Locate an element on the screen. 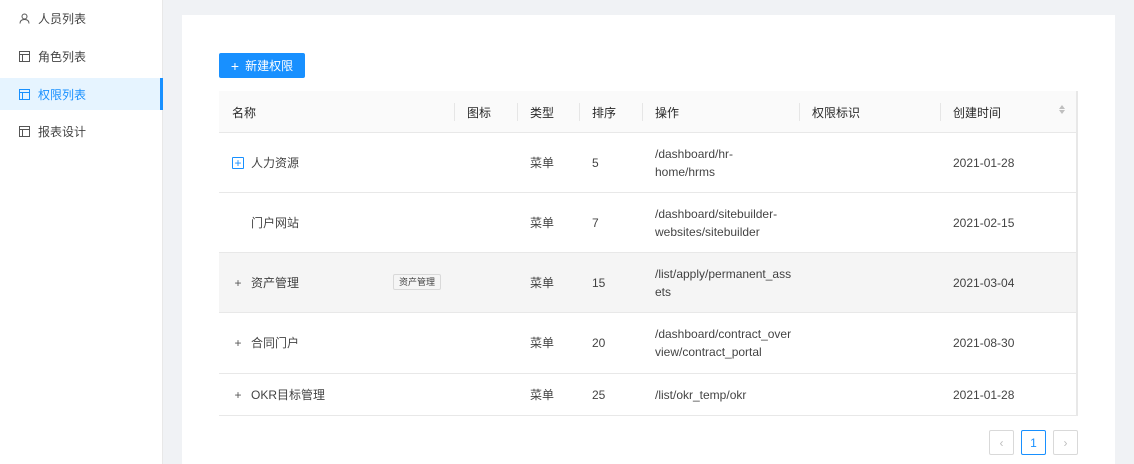 The height and width of the screenshot is (464, 1134). user-icon is located at coordinates (24, 18).